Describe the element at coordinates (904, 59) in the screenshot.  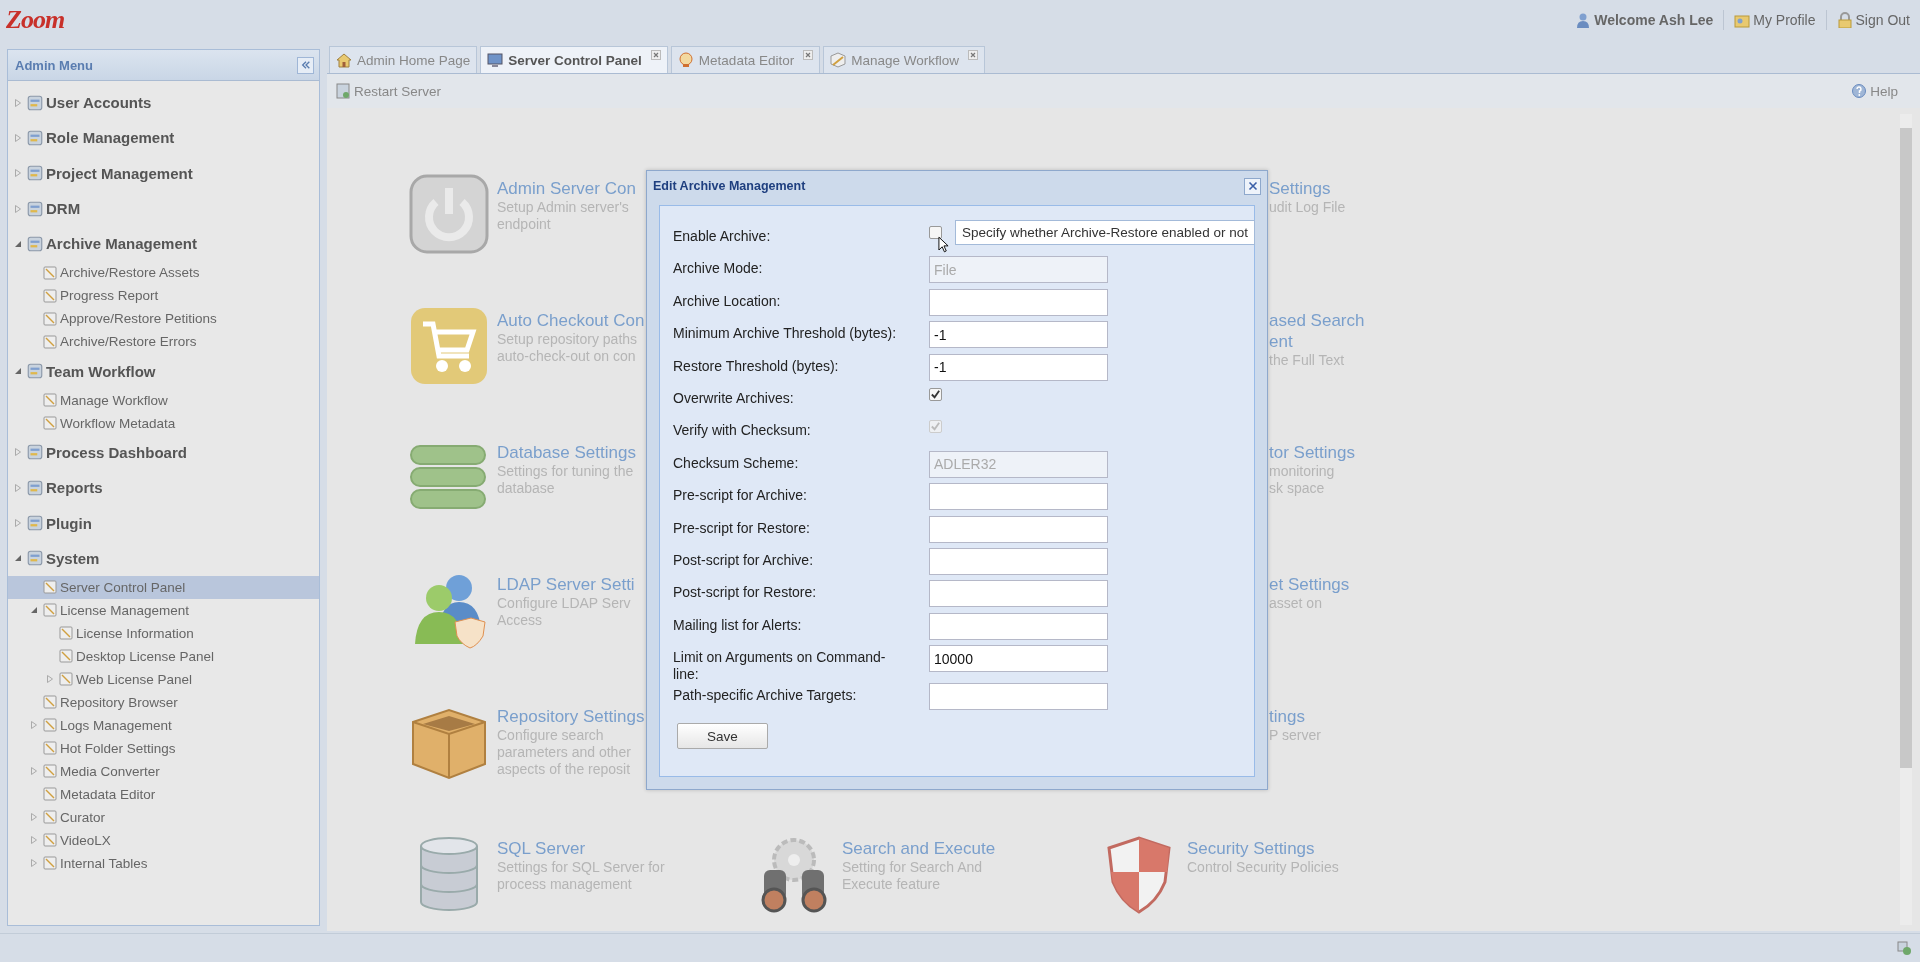
I see `tab: Manage Workflow` at that location.